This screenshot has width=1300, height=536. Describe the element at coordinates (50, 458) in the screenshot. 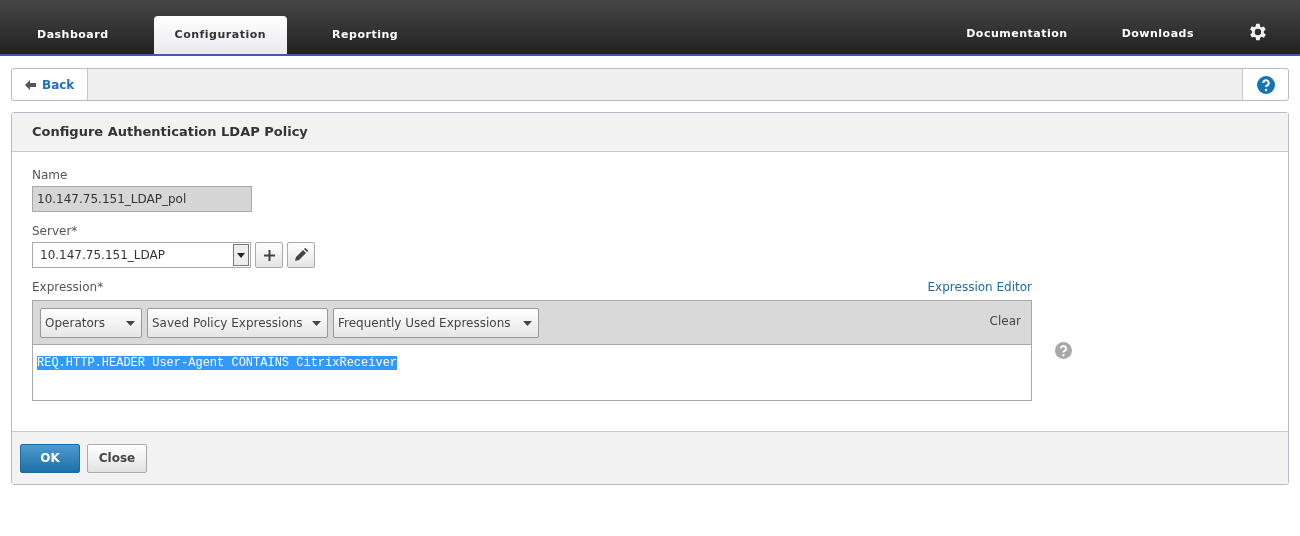

I see `ok-button: OK` at that location.